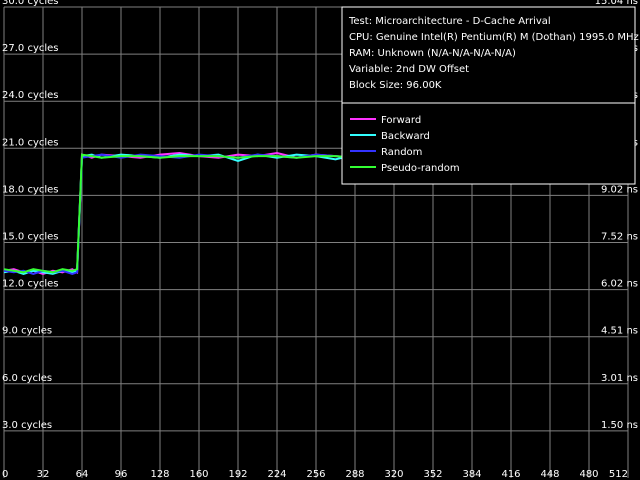 The width and height of the screenshot is (640, 480). Describe the element at coordinates (401, 120) in the screenshot. I see `legend-label: Forward` at that location.